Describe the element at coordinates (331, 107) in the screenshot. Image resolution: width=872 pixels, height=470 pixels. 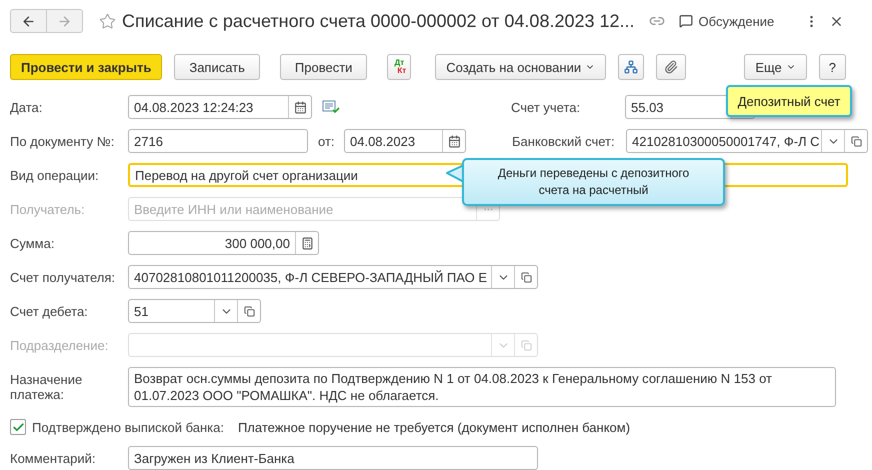
I see `document-check-icon` at that location.